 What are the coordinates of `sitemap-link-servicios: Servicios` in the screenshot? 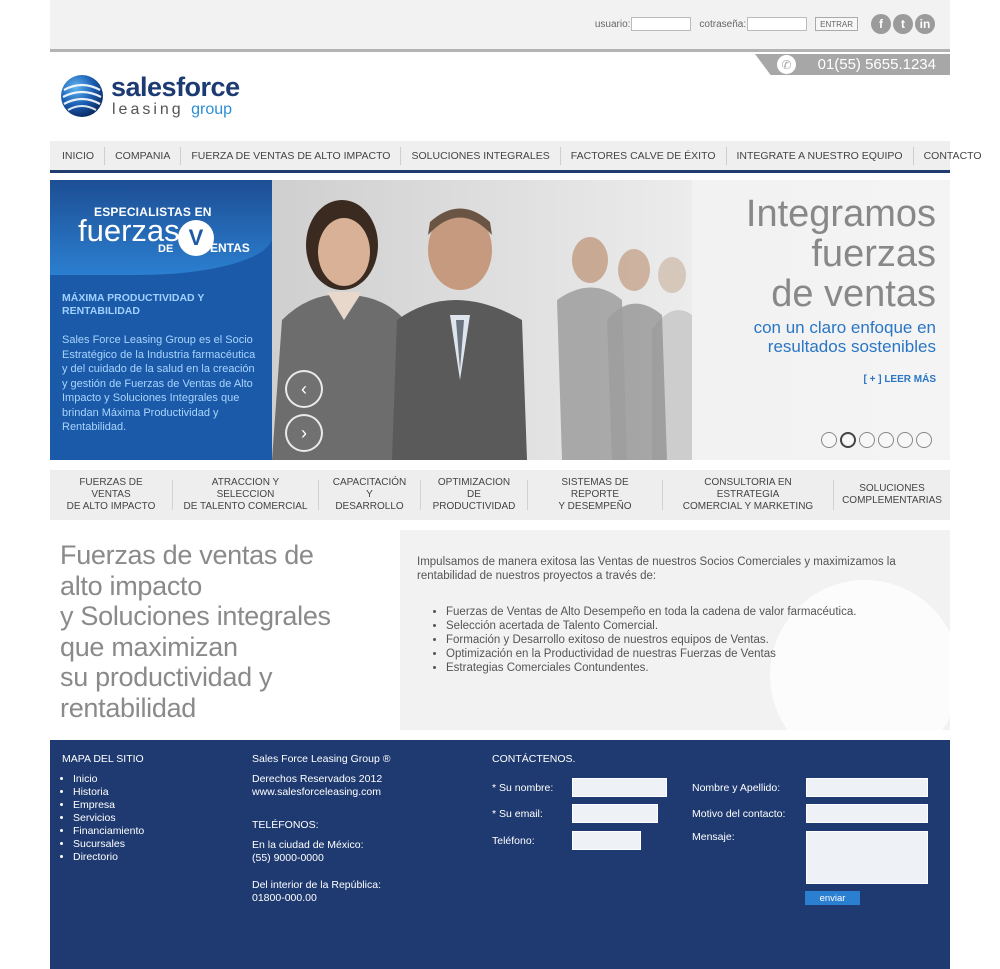 It's located at (108, 818).